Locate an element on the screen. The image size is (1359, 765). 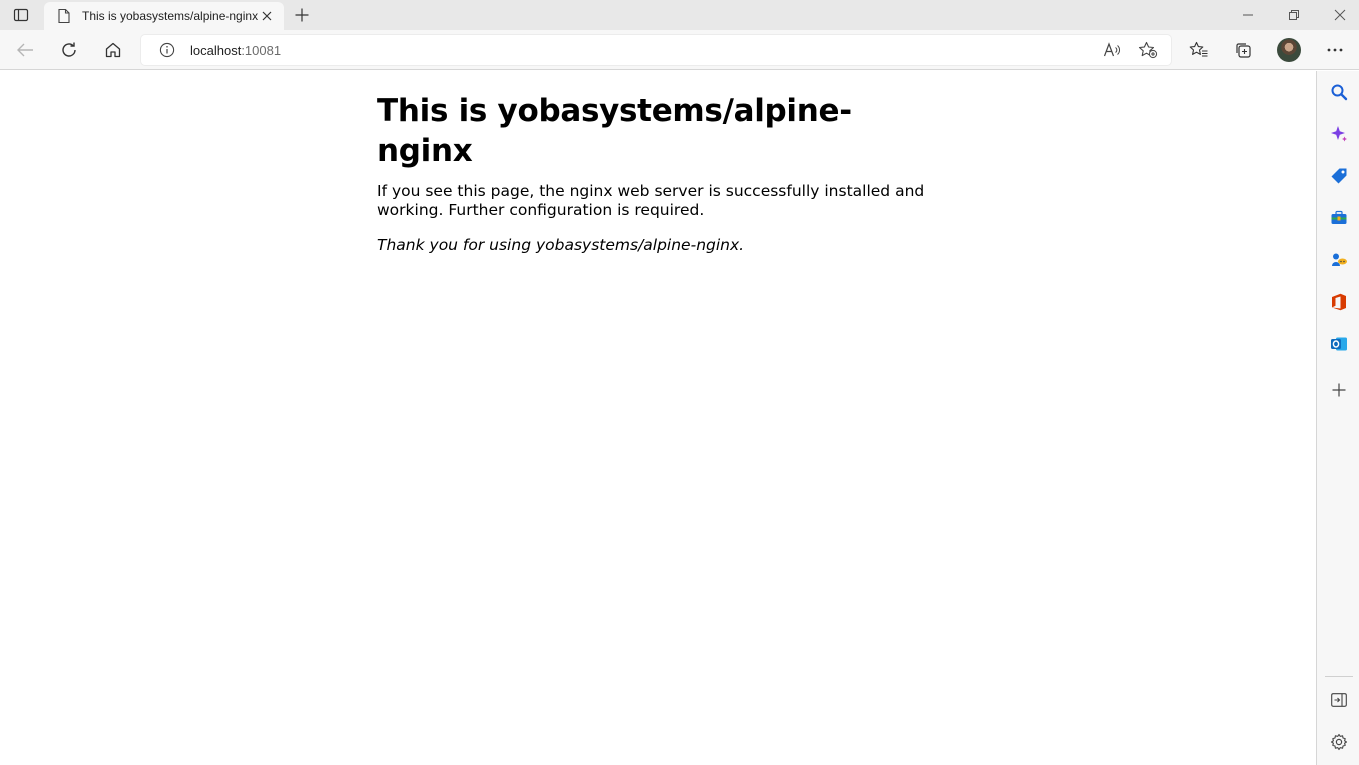
read-aloud-icon is located at coordinates (1111, 49).